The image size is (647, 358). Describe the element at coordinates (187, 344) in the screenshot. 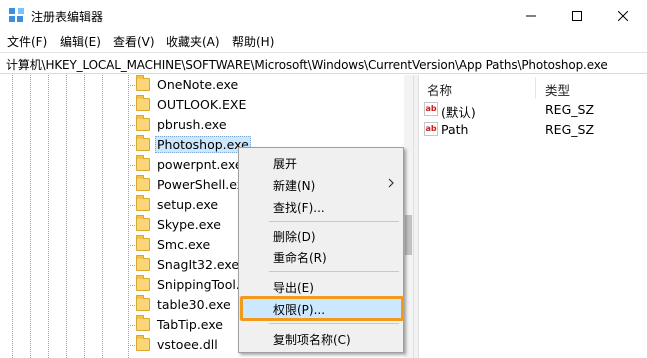

I see `tree-item-label: vstoee.dll` at that location.